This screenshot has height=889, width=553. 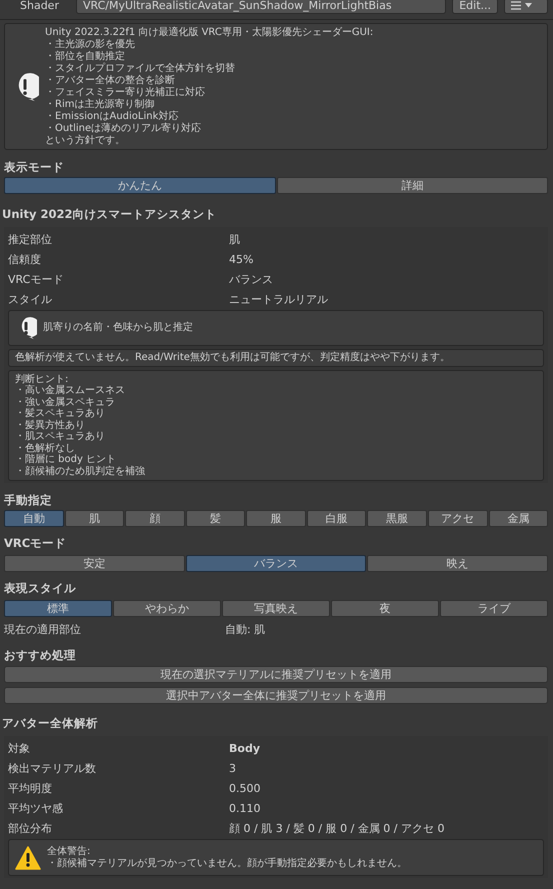 I want to click on info-text-line: ・Rimは主光源寄り制御, so click(x=100, y=104).